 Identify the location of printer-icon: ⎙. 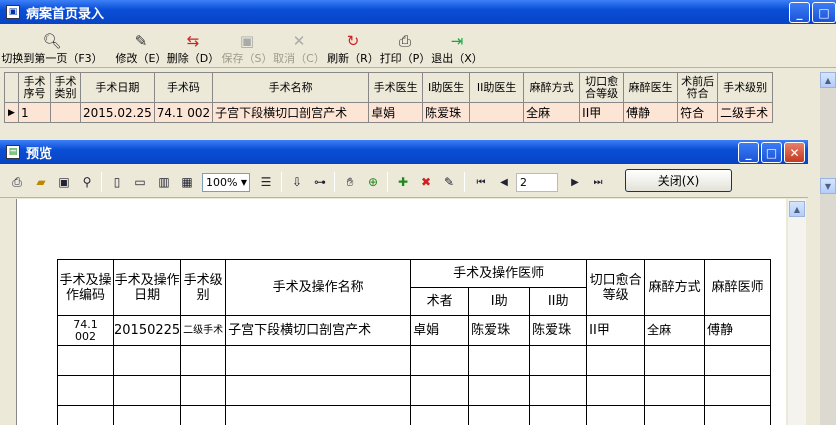
(404, 41).